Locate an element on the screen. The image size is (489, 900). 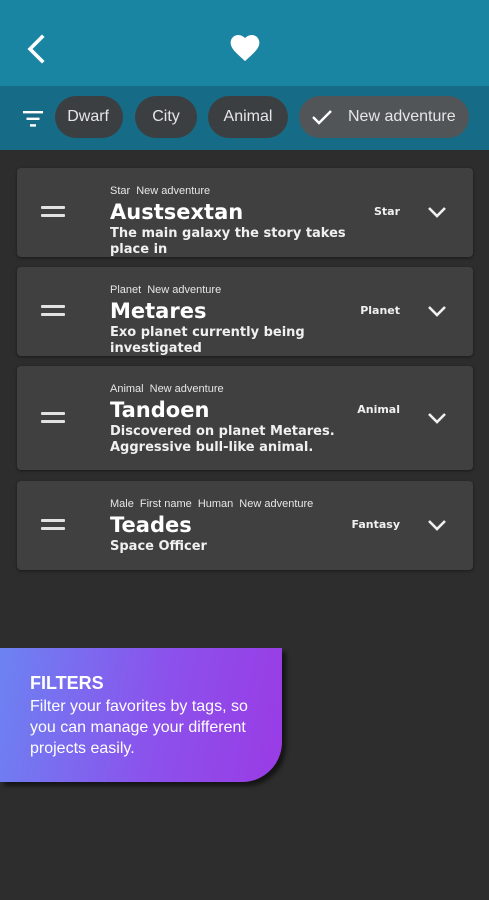
filter-chip-animal: Animal is located at coordinates (248, 117).